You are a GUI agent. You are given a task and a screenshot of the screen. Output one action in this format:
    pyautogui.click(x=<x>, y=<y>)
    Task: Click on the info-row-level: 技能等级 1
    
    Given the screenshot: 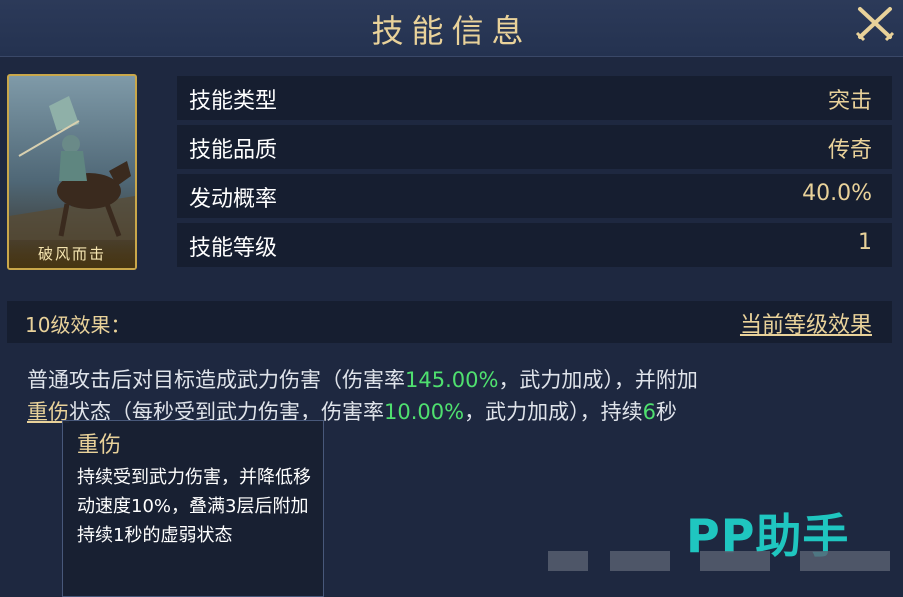 What is the action you would take?
    pyautogui.click(x=534, y=245)
    